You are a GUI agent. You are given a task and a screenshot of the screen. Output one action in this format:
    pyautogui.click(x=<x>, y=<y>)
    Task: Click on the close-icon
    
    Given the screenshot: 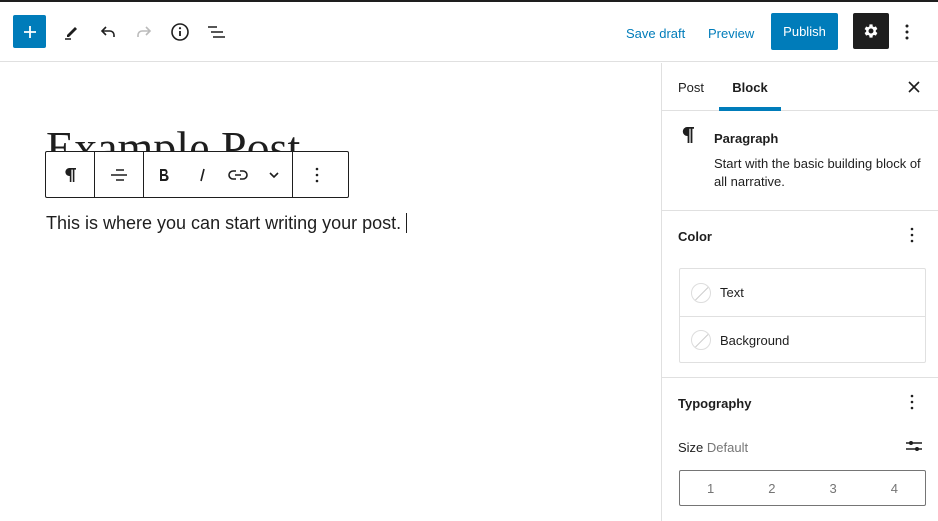 What is the action you would take?
    pyautogui.click(x=914, y=87)
    